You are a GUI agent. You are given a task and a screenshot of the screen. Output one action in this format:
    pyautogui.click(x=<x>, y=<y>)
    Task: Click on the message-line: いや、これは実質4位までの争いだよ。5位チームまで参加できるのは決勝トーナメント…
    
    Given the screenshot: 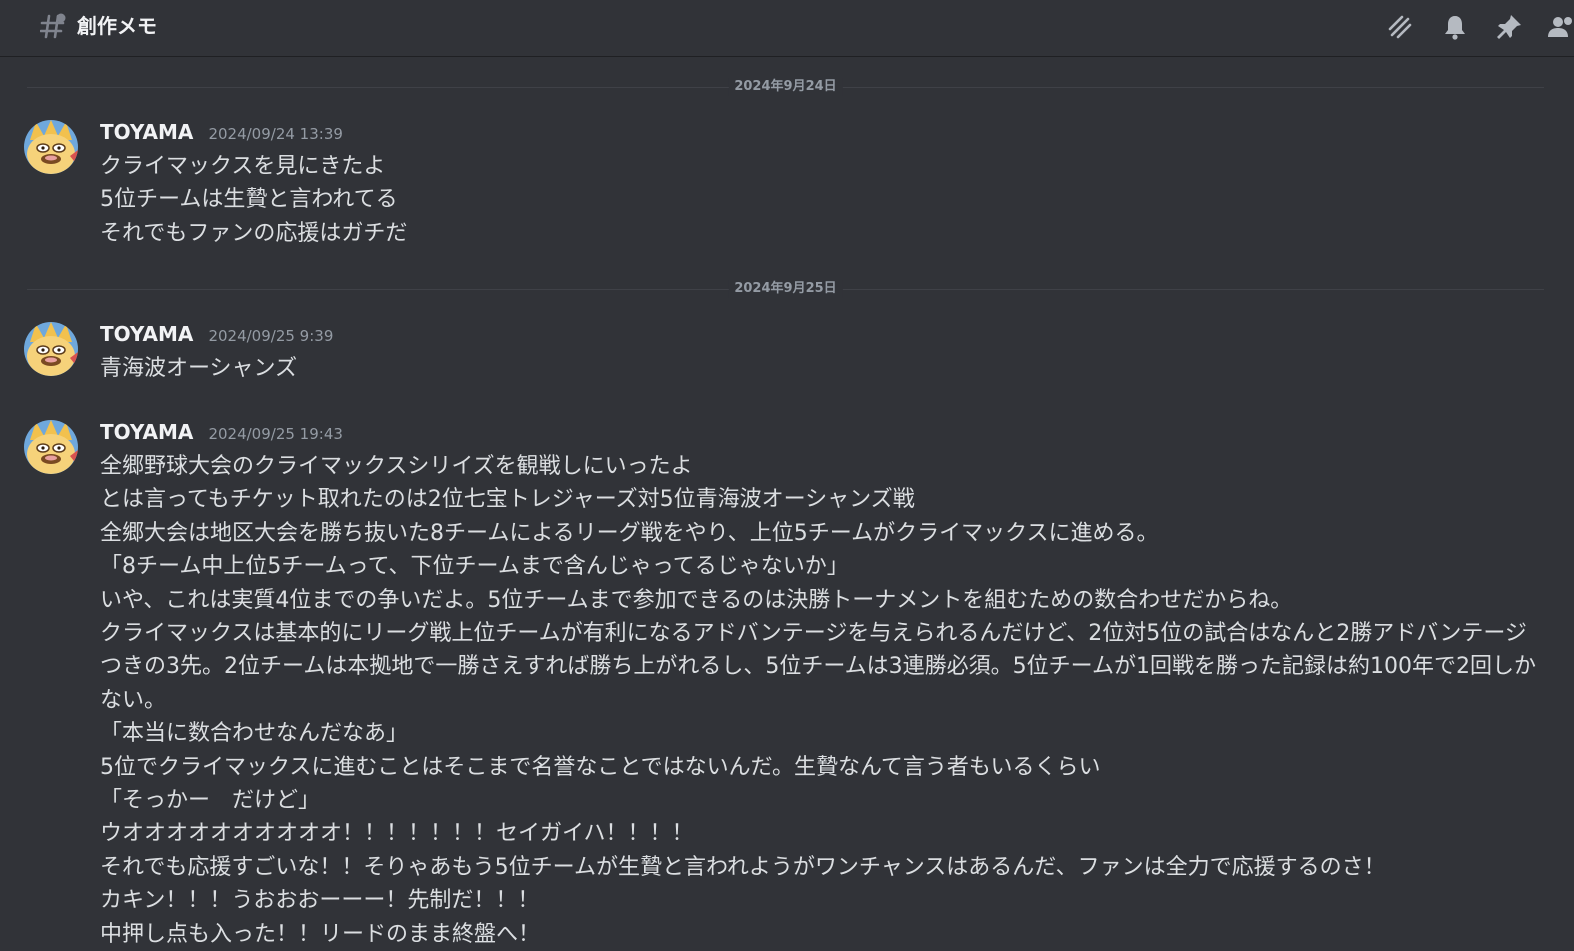 What is the action you would take?
    pyautogui.click(x=696, y=600)
    